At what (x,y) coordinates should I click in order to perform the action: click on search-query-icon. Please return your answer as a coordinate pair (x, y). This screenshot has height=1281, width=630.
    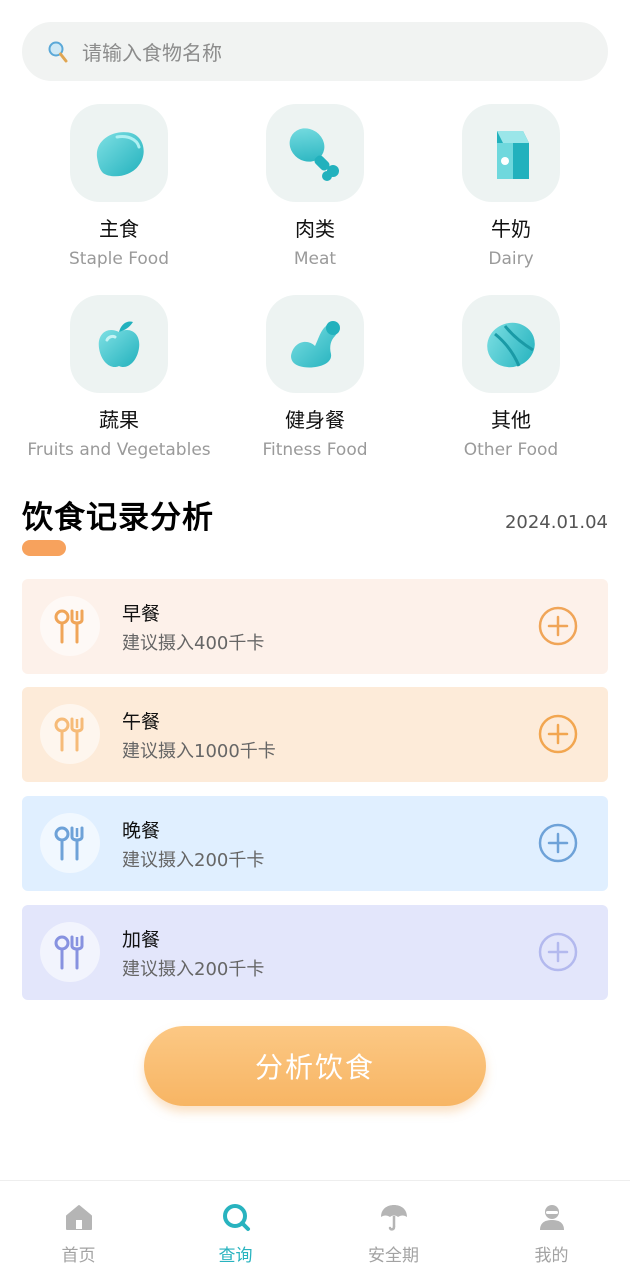
    Looking at the image, I should click on (236, 1217).